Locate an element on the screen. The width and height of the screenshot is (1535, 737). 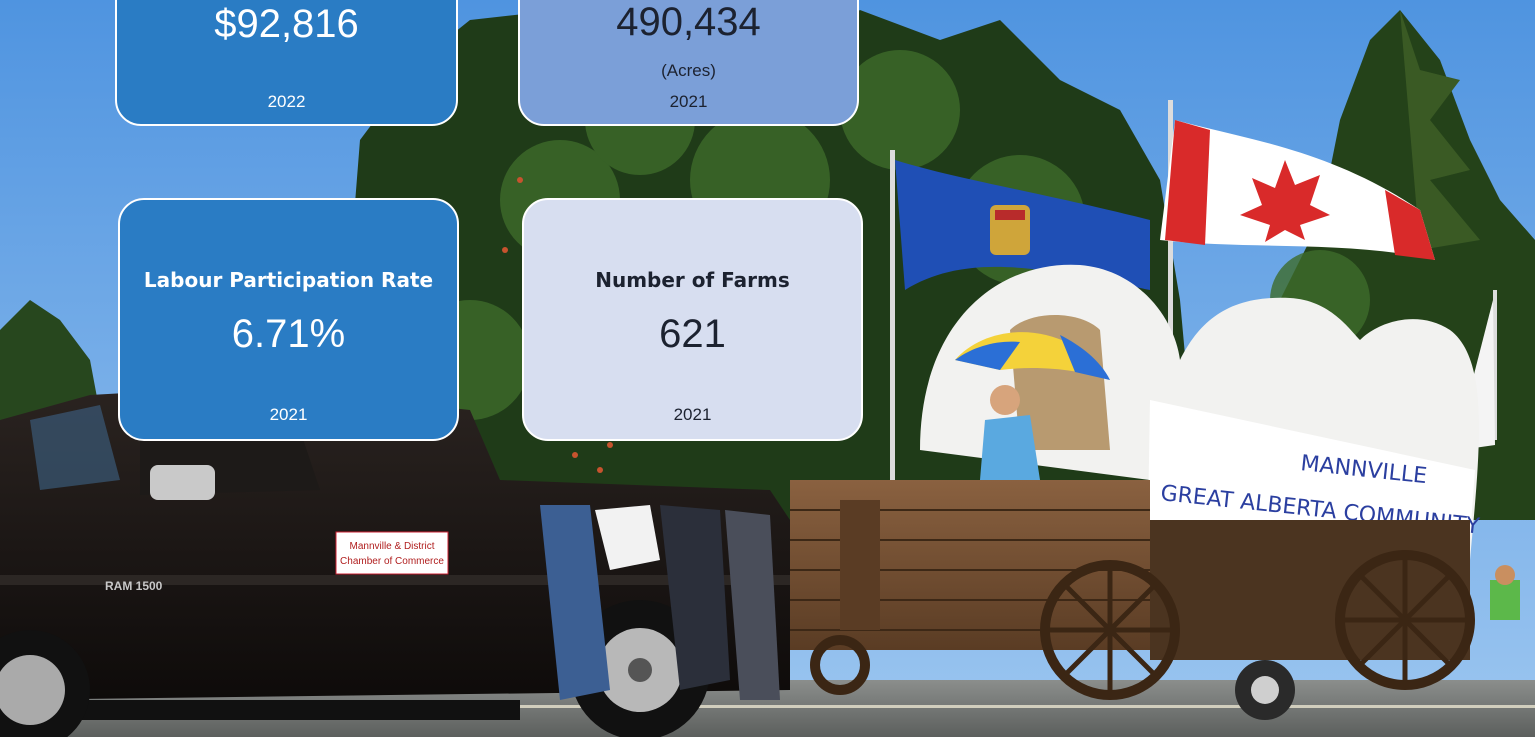
labour-participation-year: 2021 is located at coordinates (288, 414).